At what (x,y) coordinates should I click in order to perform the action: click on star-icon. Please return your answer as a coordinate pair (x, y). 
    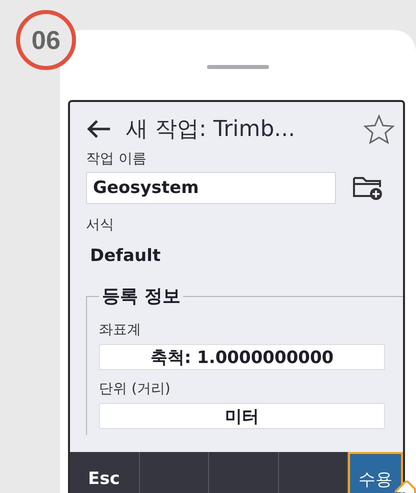
    Looking at the image, I should click on (379, 129).